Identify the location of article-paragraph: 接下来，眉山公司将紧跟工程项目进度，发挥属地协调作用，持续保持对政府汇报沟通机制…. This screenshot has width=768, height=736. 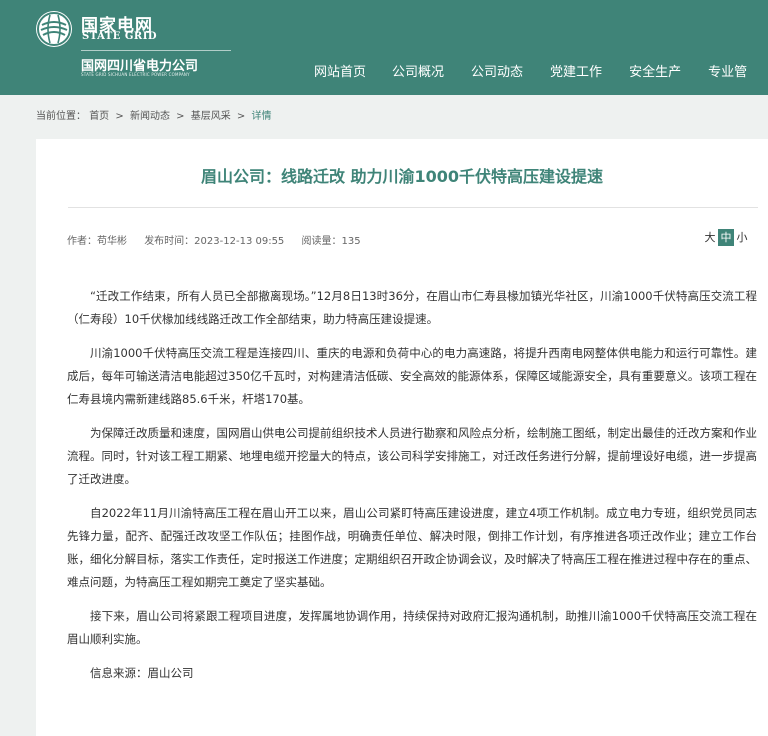
(412, 627).